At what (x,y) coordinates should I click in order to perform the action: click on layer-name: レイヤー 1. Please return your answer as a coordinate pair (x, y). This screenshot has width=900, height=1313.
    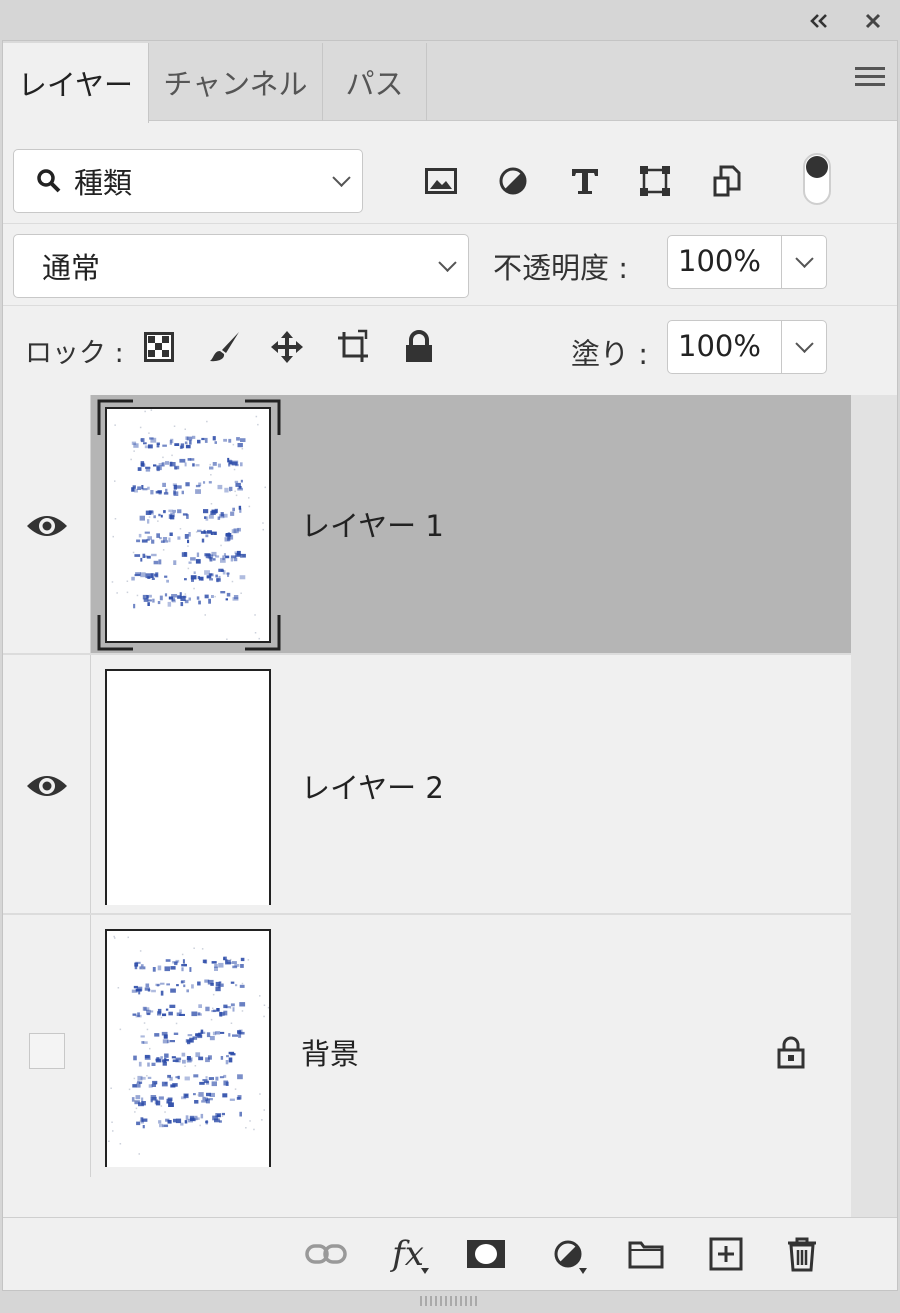
    Looking at the image, I should click on (372, 524).